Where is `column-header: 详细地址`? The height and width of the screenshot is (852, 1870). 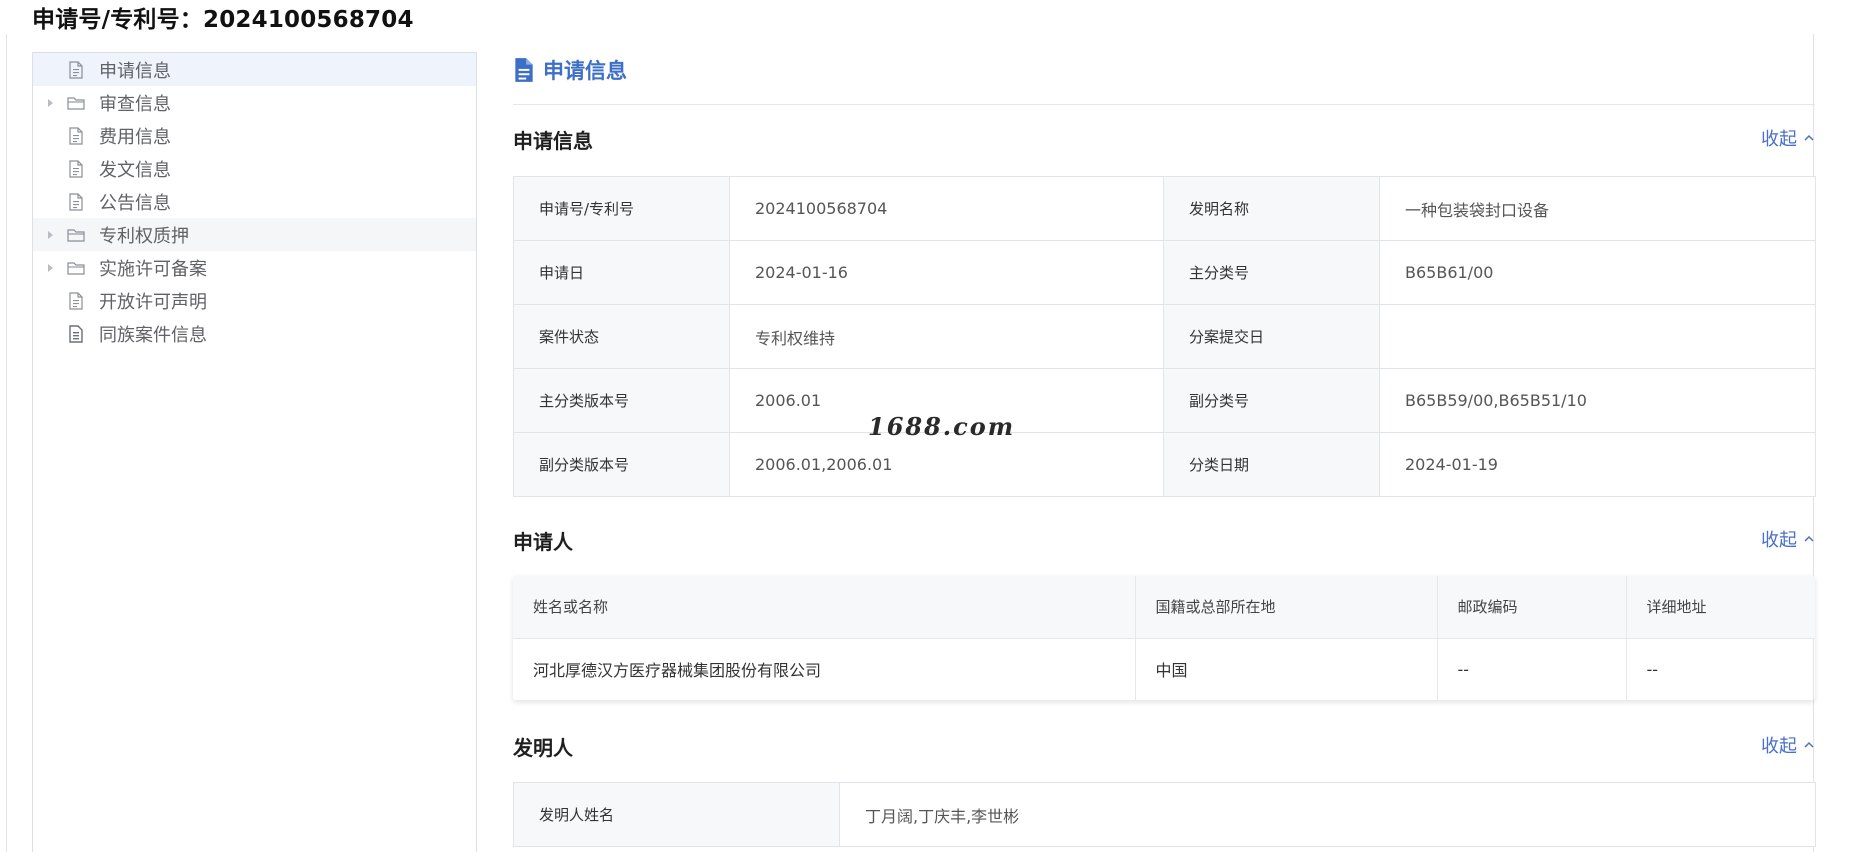 column-header: 详细地址 is located at coordinates (1720, 607).